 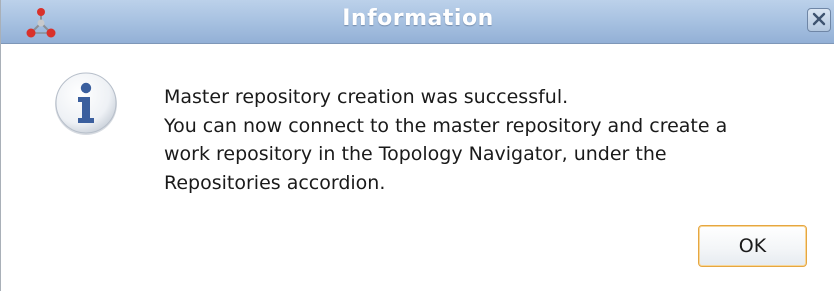 I want to click on close-button, so click(x=819, y=20).